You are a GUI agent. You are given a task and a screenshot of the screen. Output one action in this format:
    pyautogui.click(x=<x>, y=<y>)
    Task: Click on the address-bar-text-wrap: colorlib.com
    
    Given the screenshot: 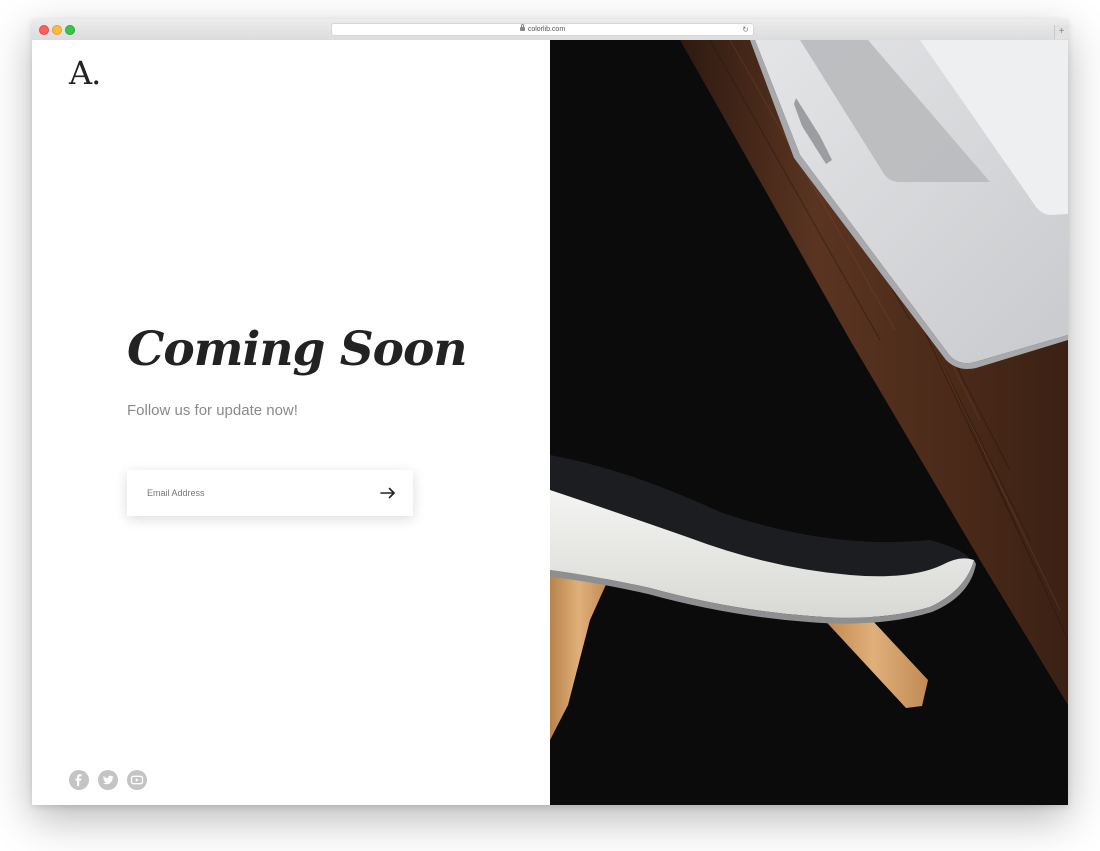 What is the action you would take?
    pyautogui.click(x=542, y=29)
    